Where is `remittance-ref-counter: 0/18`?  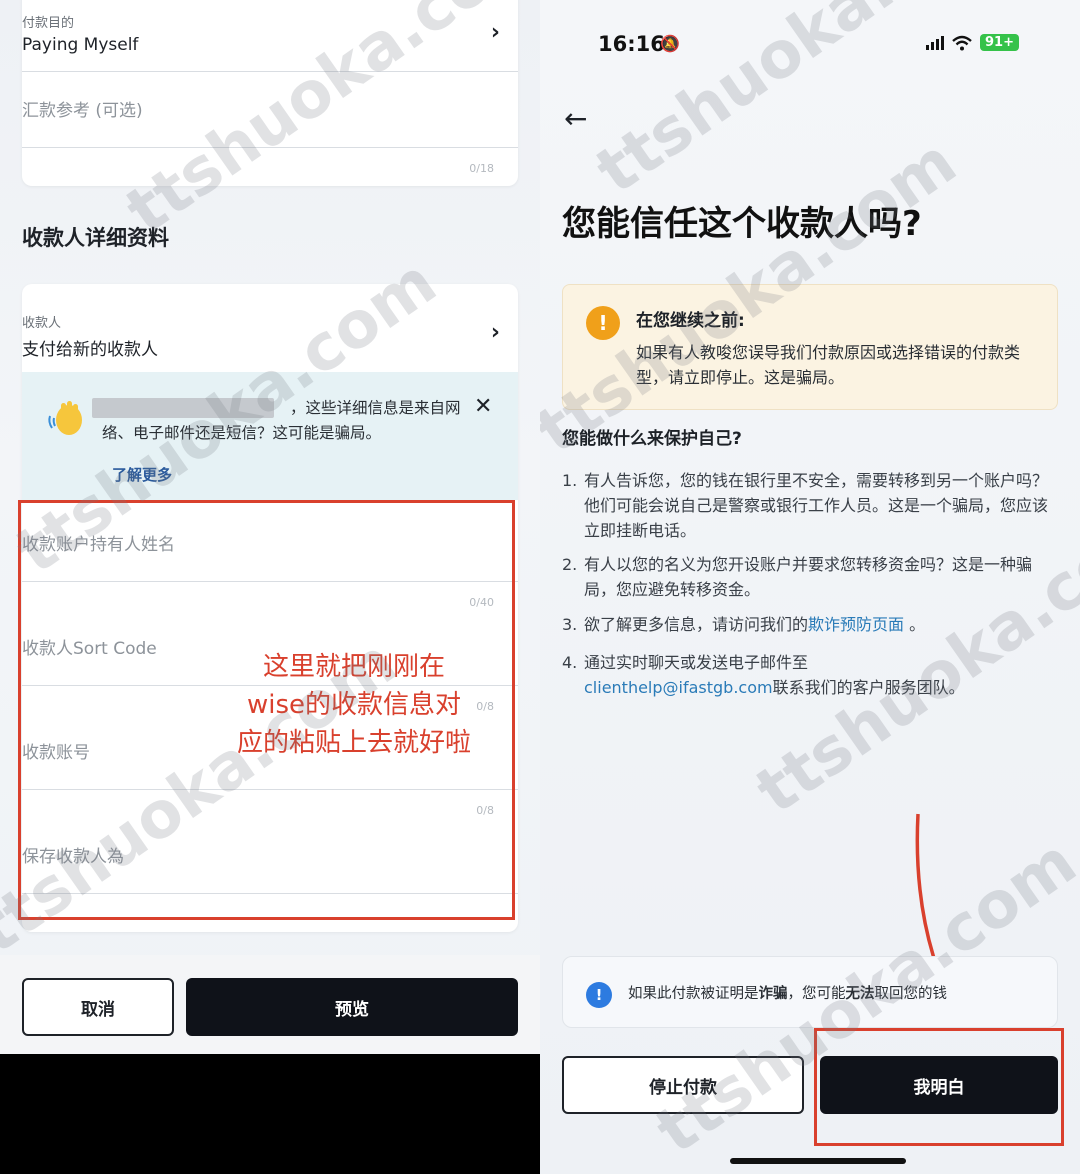 remittance-ref-counter: 0/18 is located at coordinates (481, 168).